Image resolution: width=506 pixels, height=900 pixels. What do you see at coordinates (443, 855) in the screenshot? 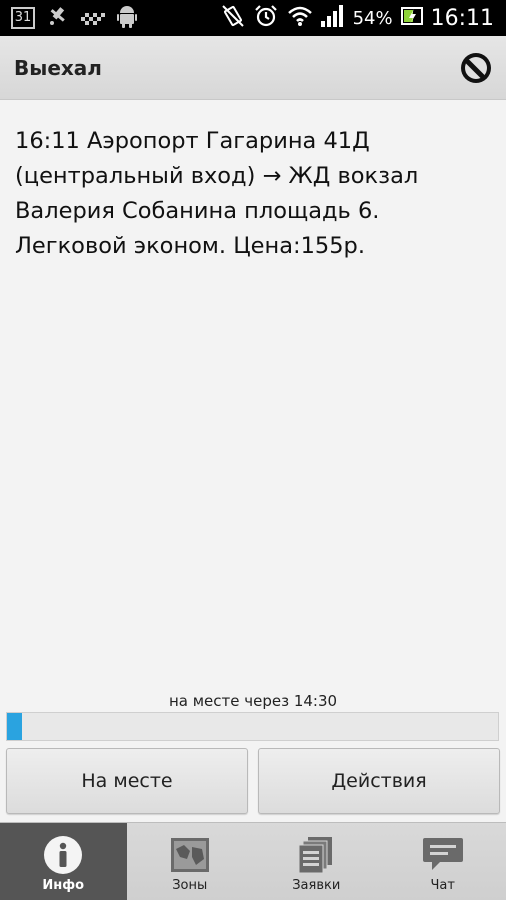
I see `chat-icon` at bounding box center [443, 855].